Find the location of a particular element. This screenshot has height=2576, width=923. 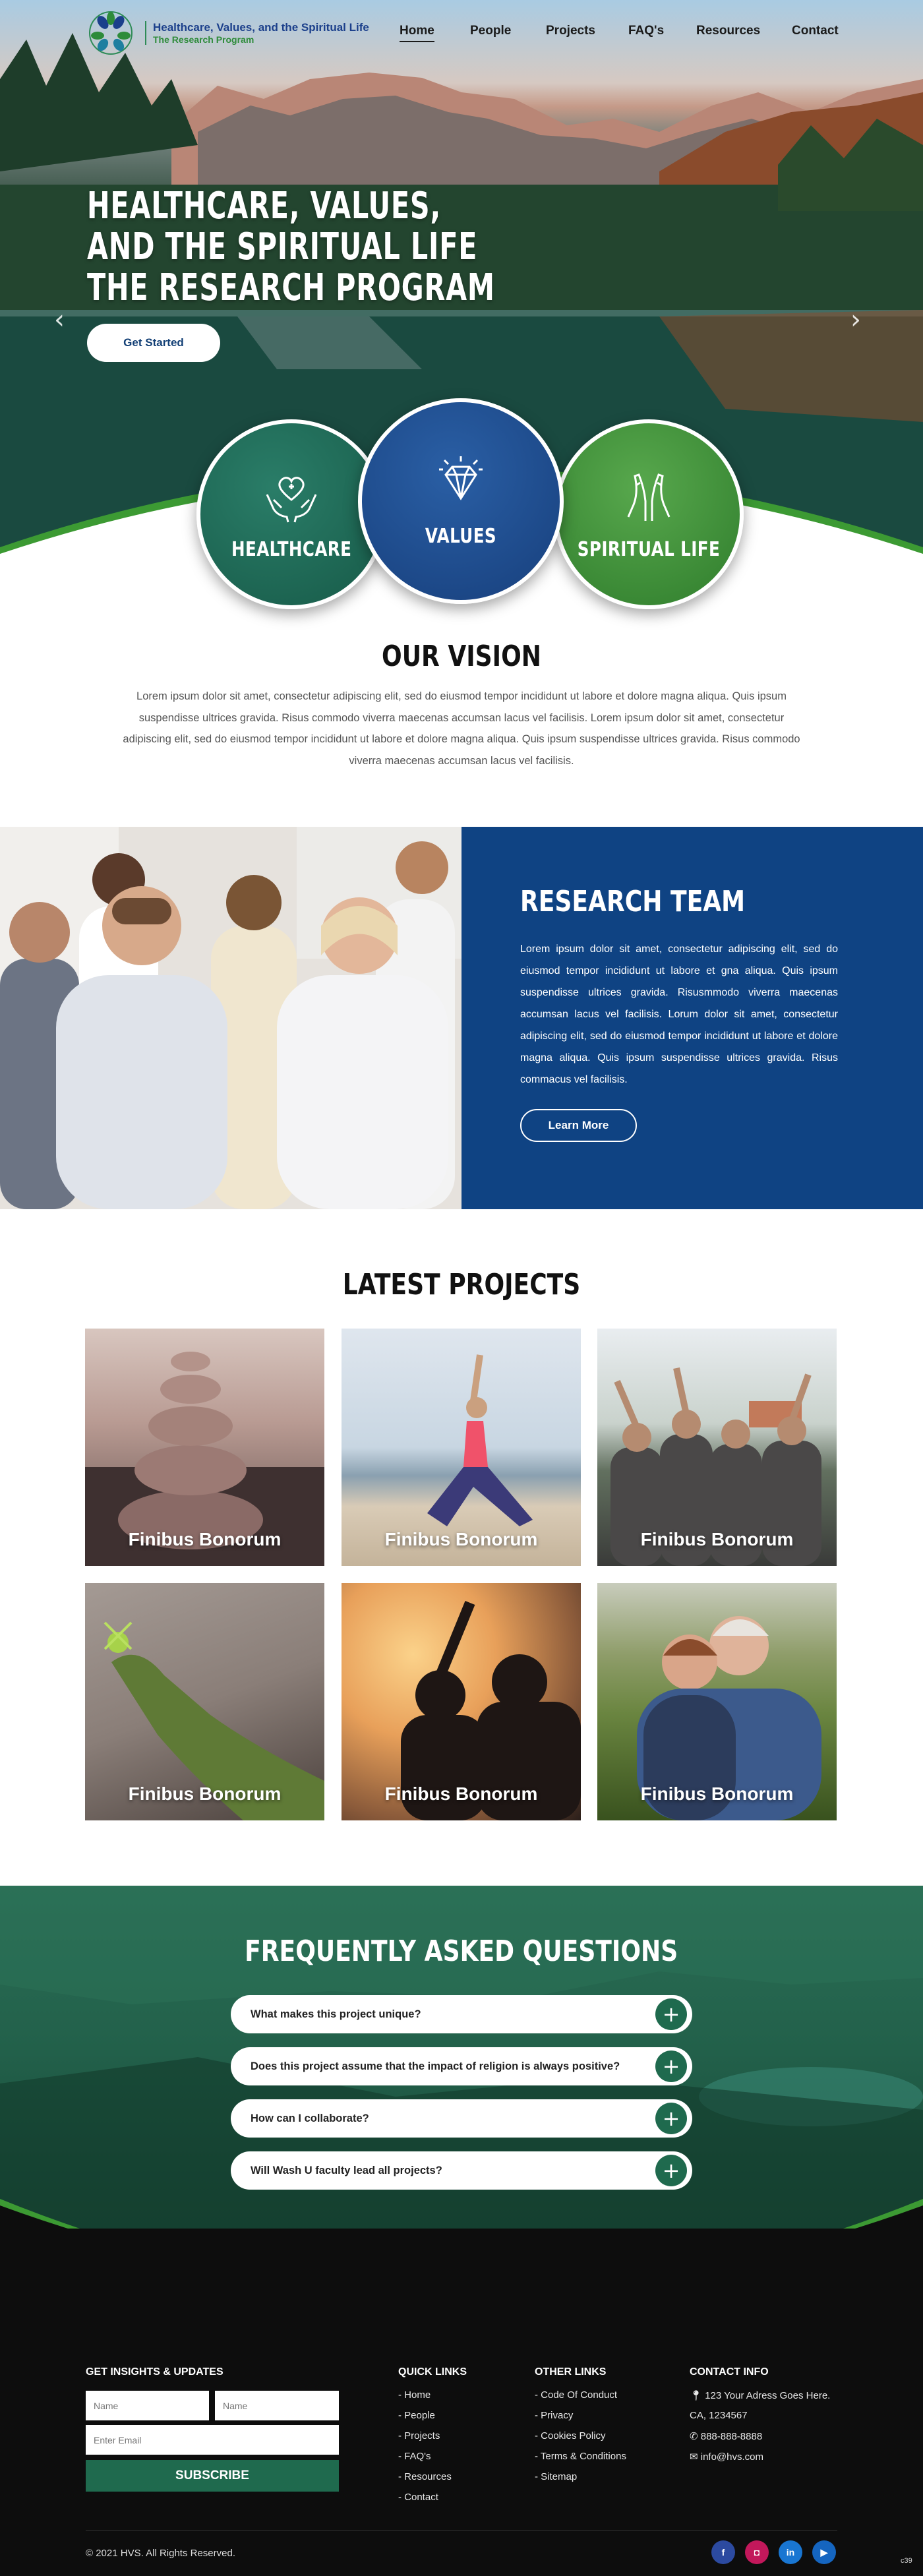

footer-link-faqs: - FAQ's is located at coordinates (414, 2456).